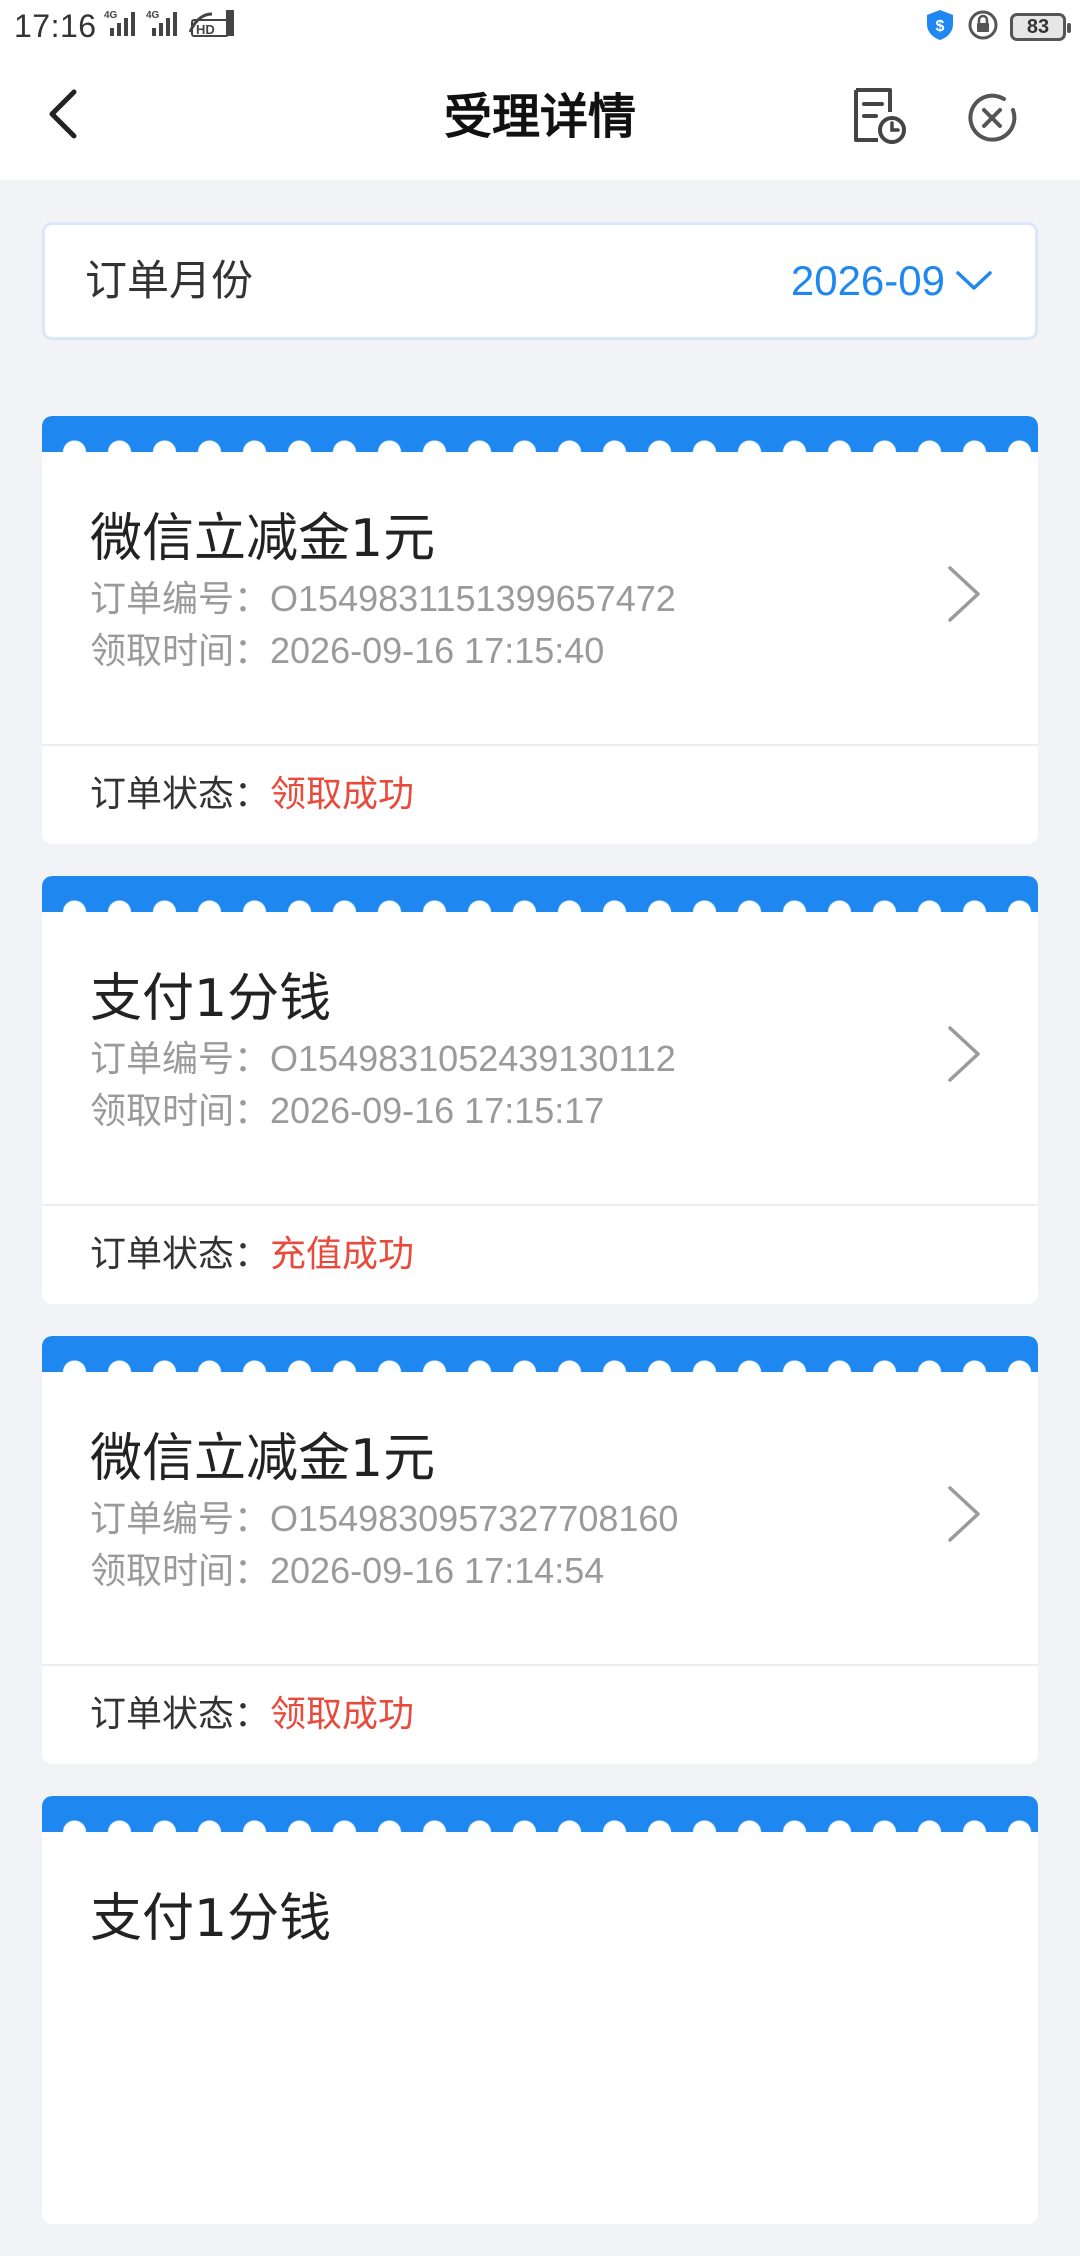  I want to click on order-time: 2026-09-16 17:15:40, so click(437, 650).